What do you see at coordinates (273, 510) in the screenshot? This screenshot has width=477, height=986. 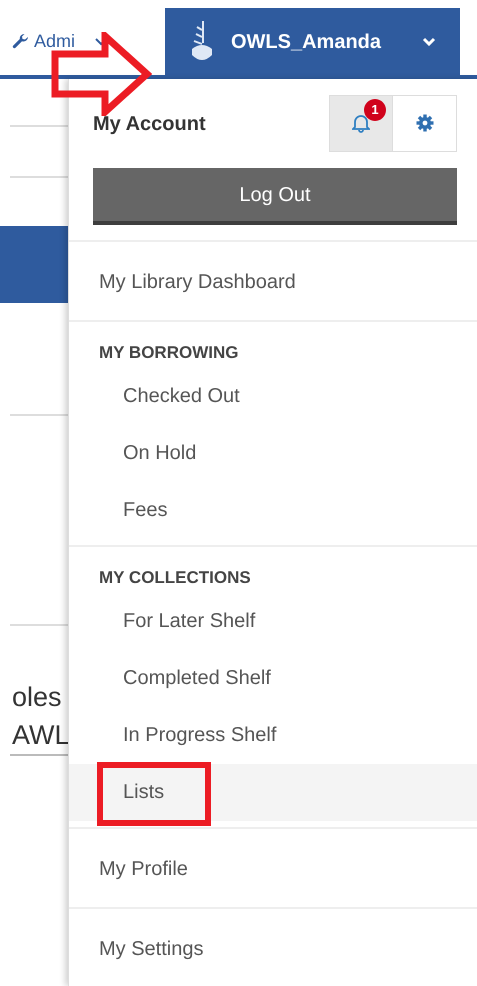 I see `menu-item: Fees` at bounding box center [273, 510].